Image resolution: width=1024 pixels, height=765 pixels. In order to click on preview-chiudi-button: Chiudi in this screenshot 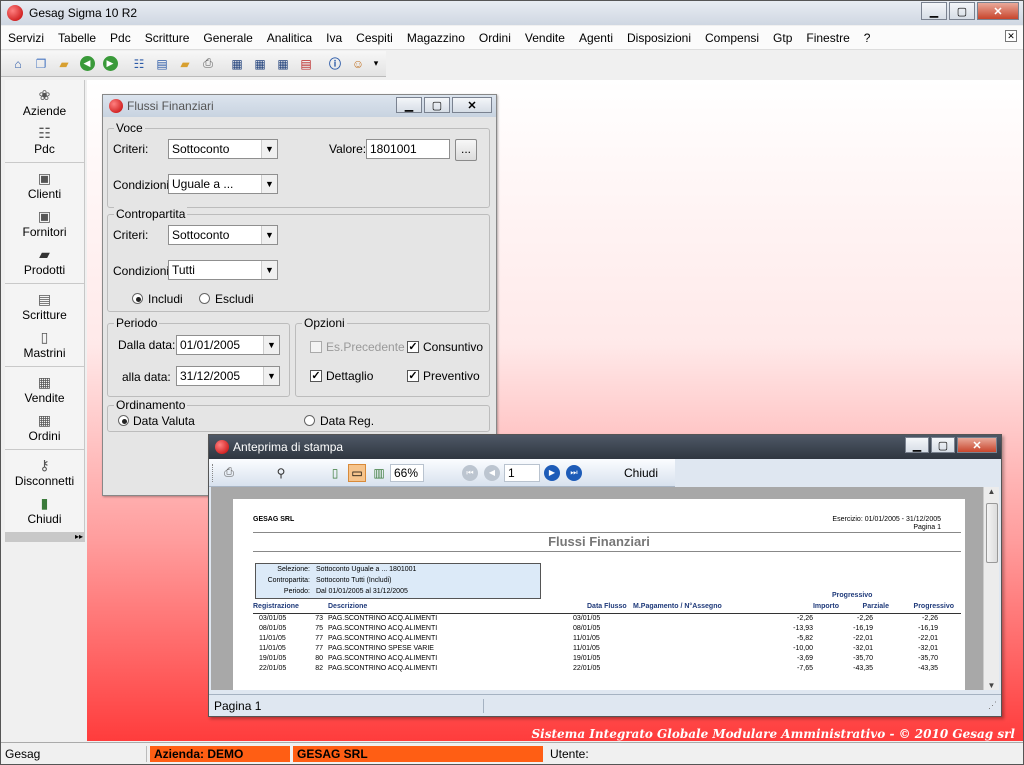, I will do `click(641, 473)`.